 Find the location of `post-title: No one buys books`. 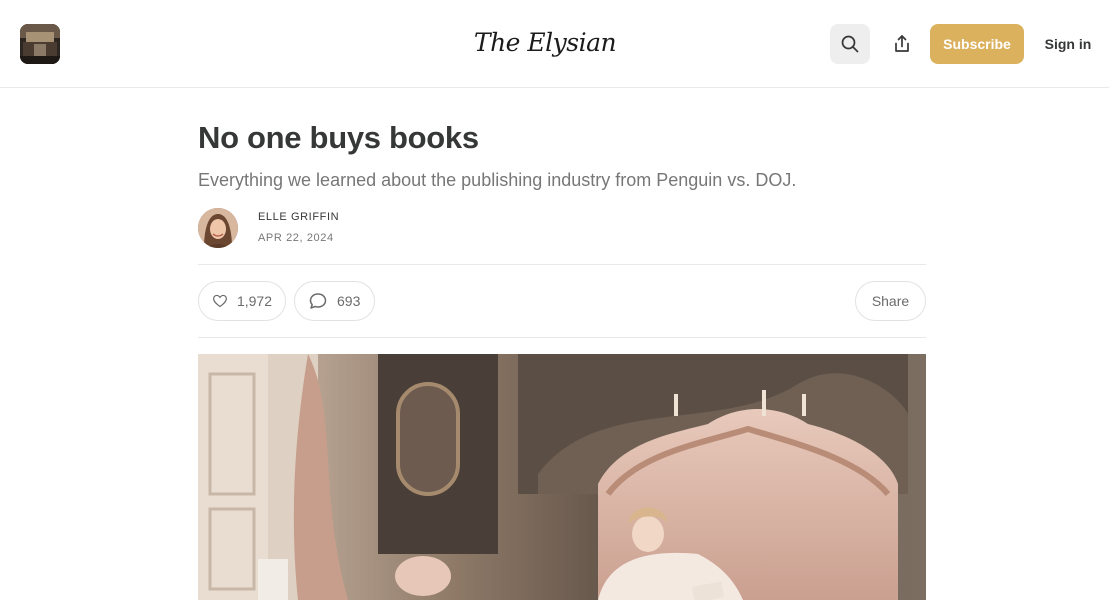

post-title: No one buys books is located at coordinates (338, 137).